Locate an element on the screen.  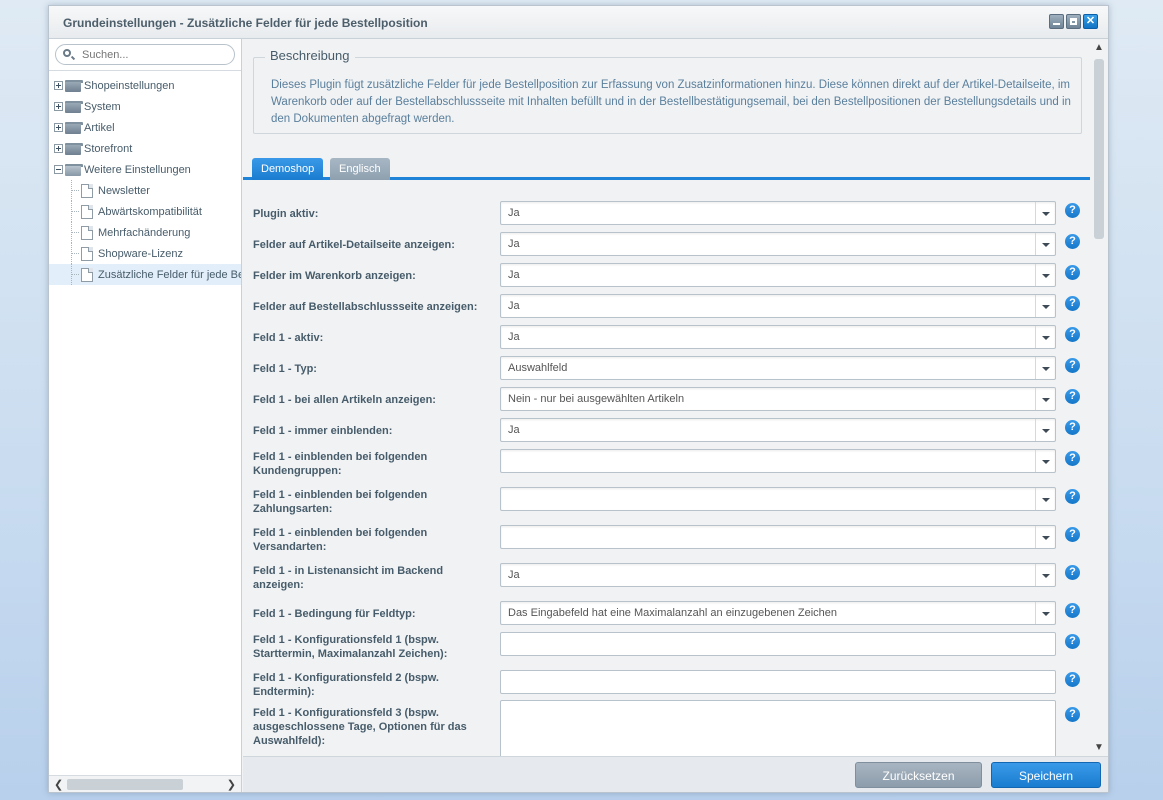
scroll-down-icon: ▼ is located at coordinates (1099, 747).